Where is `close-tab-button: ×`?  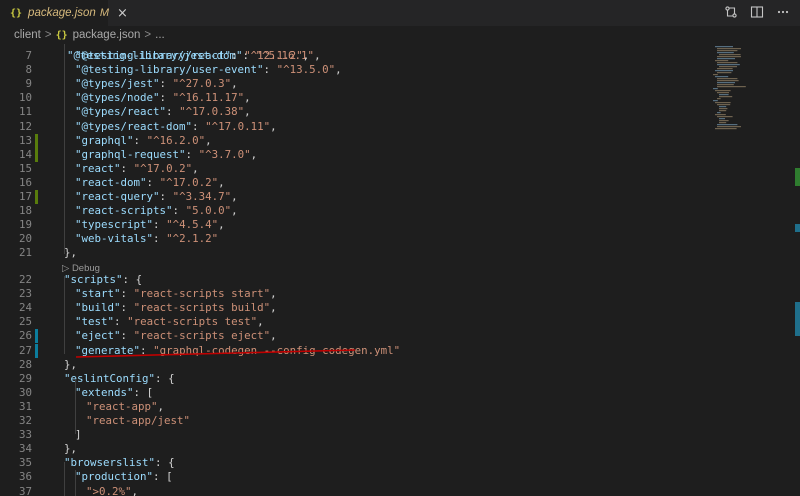 close-tab-button: × is located at coordinates (122, 13).